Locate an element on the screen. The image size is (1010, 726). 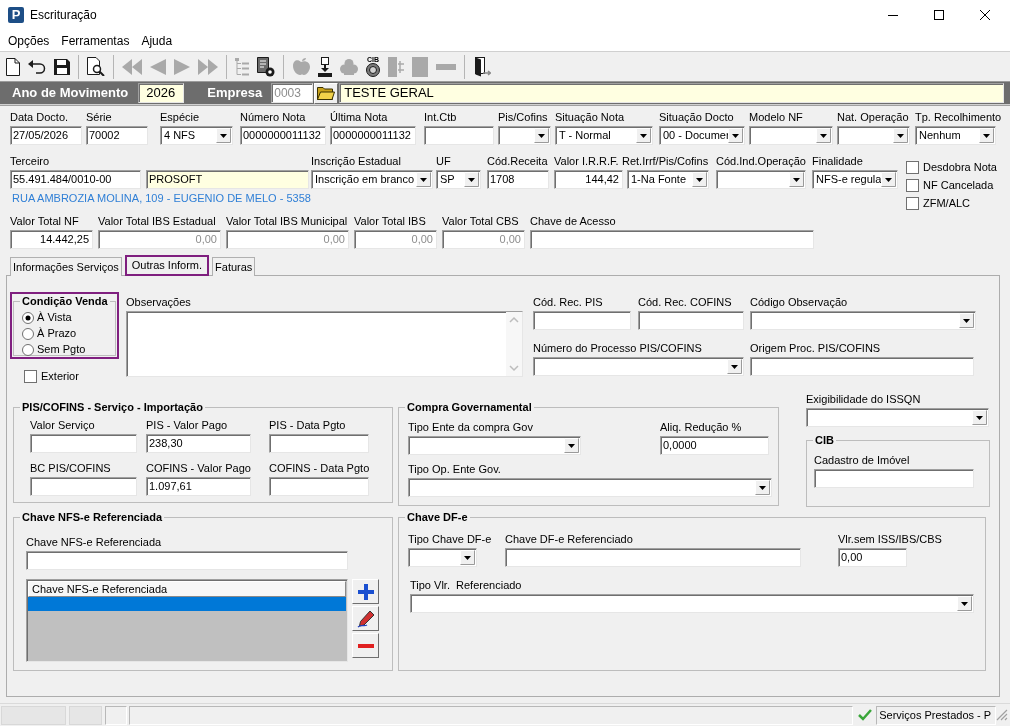
coin-icon is located at coordinates (373, 70).